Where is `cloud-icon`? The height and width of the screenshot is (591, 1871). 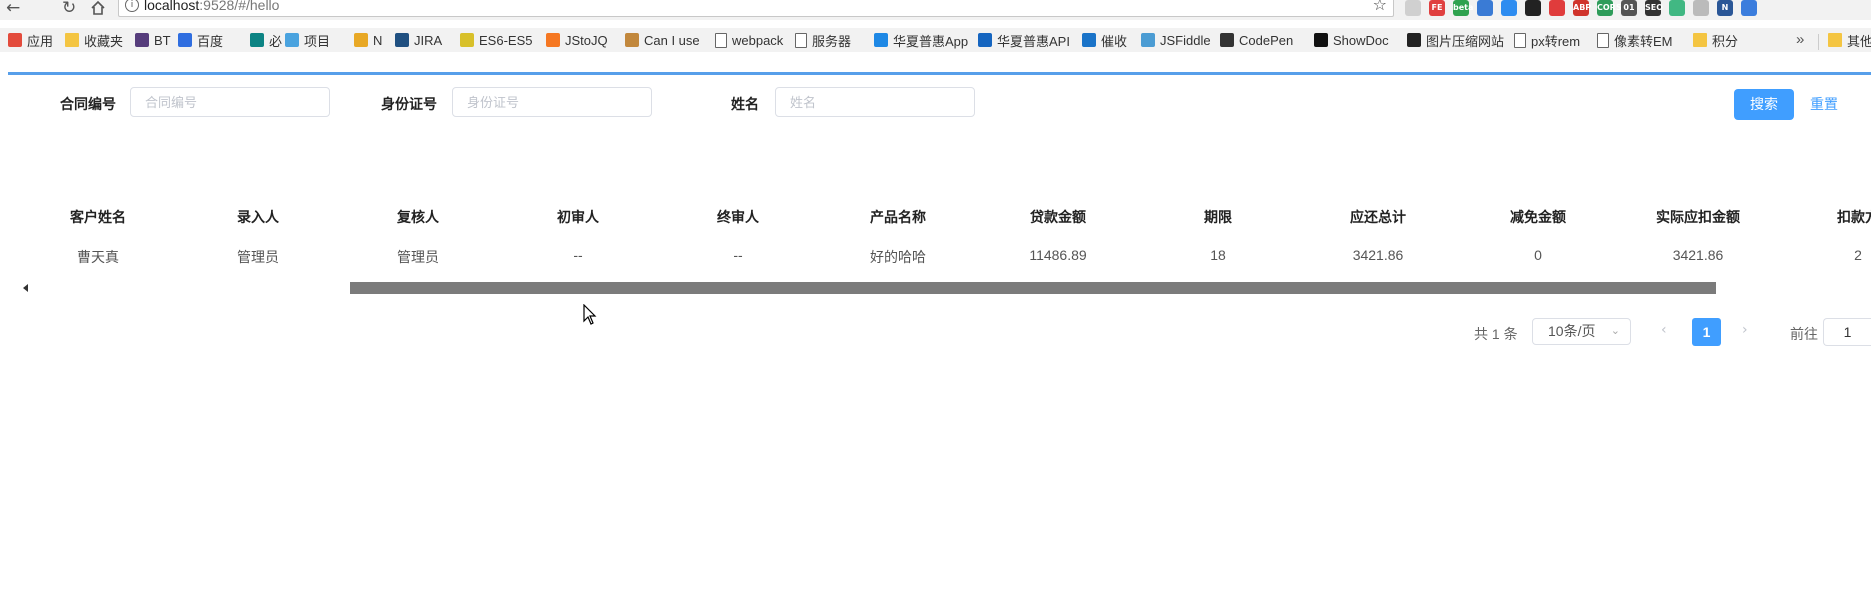 cloud-icon is located at coordinates (1148, 40).